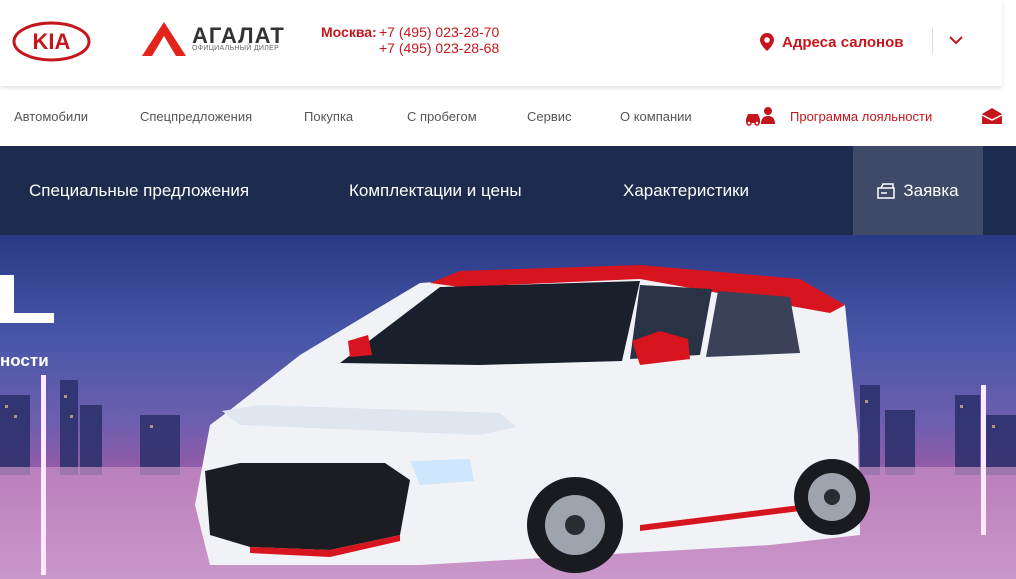  What do you see at coordinates (760, 116) in the screenshot?
I see `loyalty-car-person-icon` at bounding box center [760, 116].